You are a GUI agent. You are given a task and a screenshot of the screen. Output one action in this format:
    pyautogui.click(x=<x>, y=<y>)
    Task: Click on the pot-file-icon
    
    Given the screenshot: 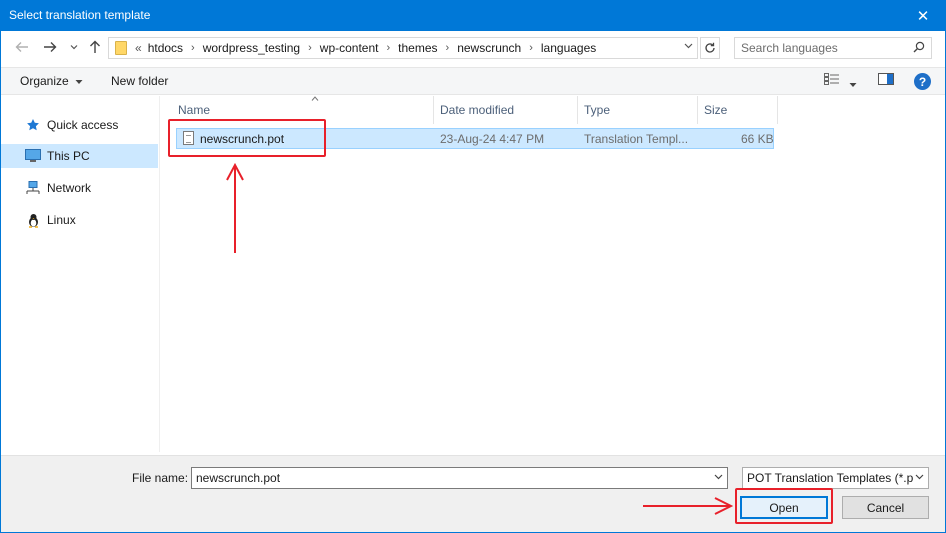 What is the action you would take?
    pyautogui.click(x=188, y=138)
    